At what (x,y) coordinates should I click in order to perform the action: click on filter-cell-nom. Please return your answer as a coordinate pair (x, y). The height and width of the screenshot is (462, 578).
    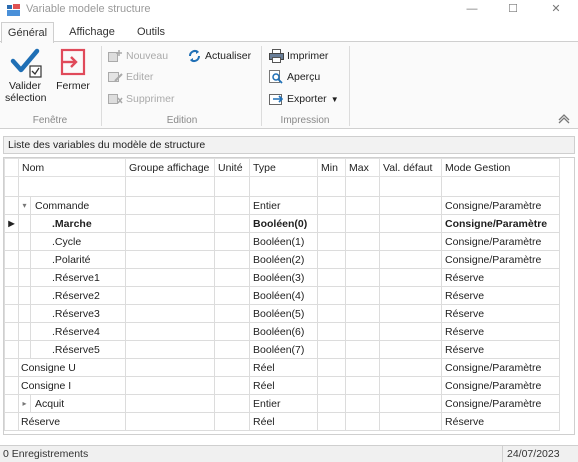
    Looking at the image, I should click on (72, 186).